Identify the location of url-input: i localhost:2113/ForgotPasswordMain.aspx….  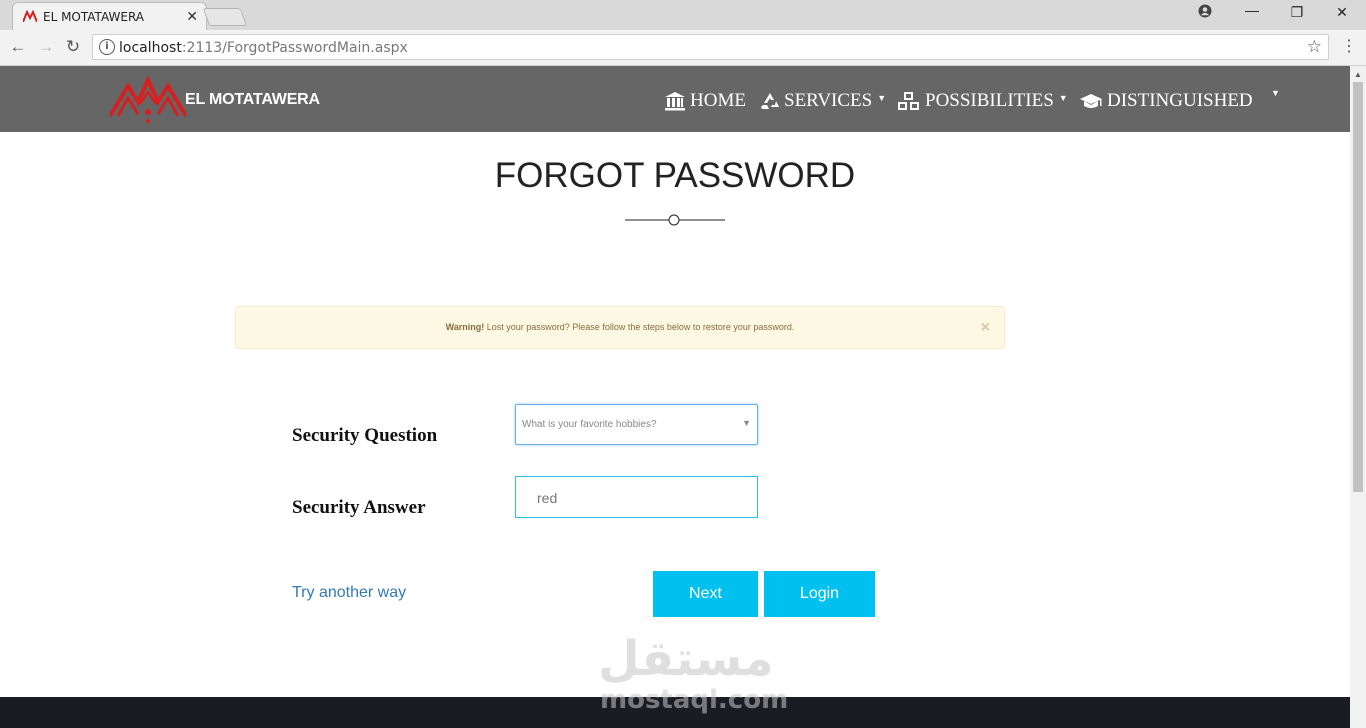
(710, 47).